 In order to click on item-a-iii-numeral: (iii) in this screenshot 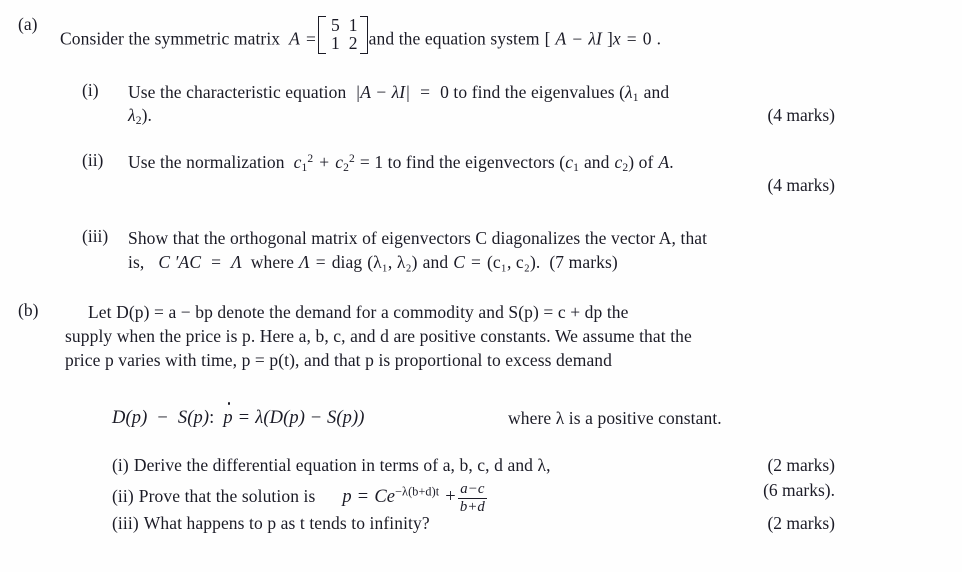, I will do `click(95, 236)`.